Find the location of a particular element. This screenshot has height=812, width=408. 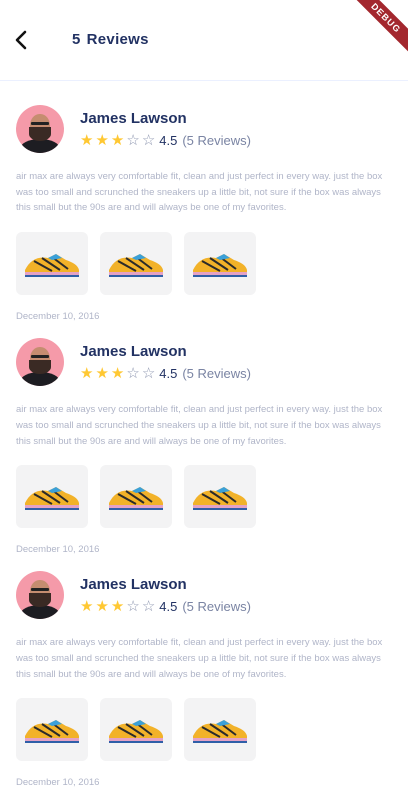

debug-banner: DEBUG is located at coordinates (377, 29).